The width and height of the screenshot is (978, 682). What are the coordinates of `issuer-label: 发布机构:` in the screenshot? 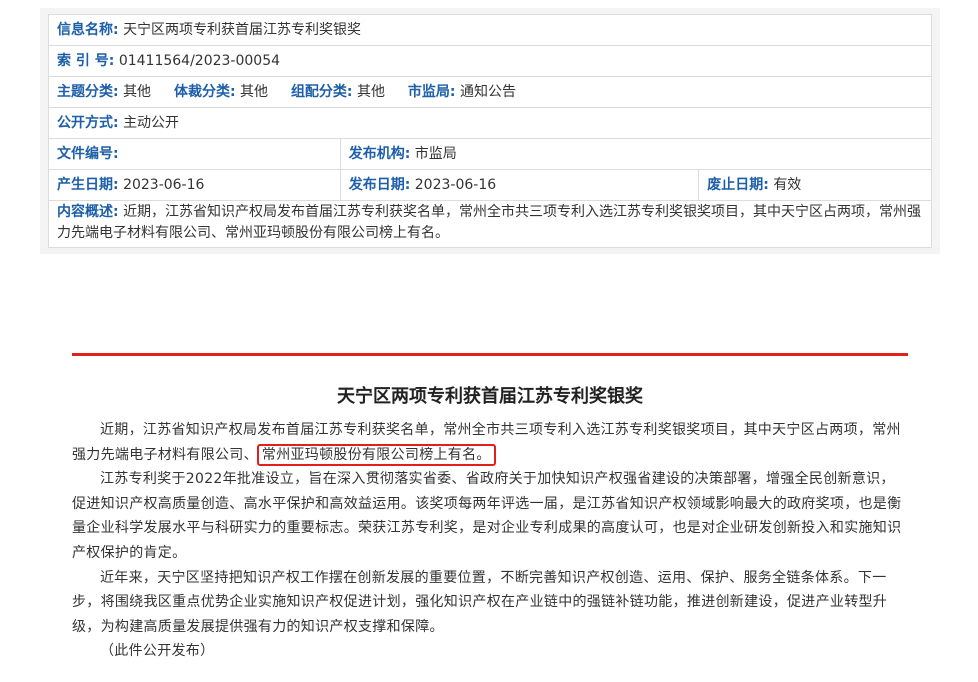 It's located at (379, 153).